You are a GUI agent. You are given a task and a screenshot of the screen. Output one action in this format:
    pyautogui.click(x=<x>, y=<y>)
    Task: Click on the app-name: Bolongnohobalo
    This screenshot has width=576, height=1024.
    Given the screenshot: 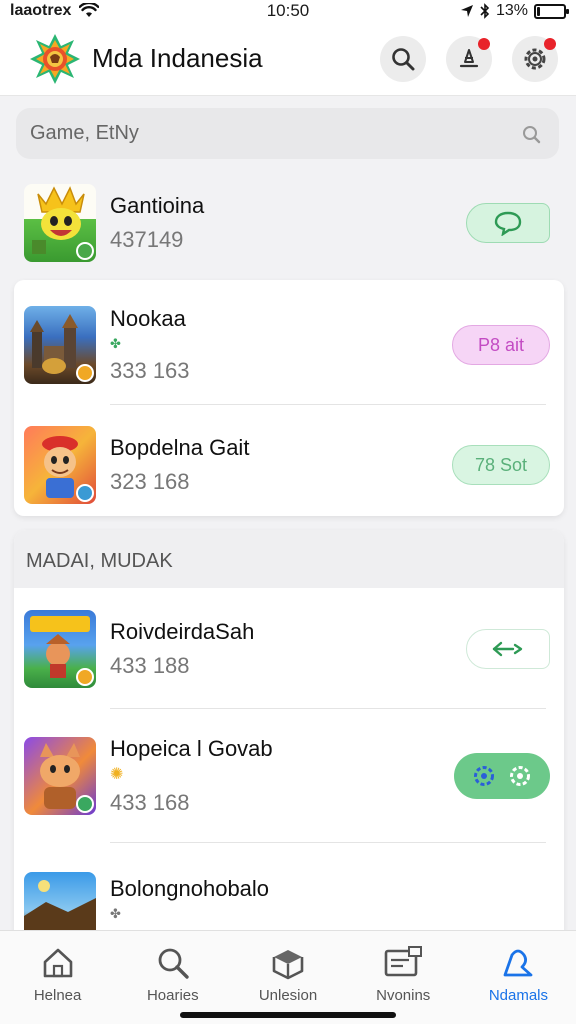 What is the action you would take?
    pyautogui.click(x=190, y=888)
    